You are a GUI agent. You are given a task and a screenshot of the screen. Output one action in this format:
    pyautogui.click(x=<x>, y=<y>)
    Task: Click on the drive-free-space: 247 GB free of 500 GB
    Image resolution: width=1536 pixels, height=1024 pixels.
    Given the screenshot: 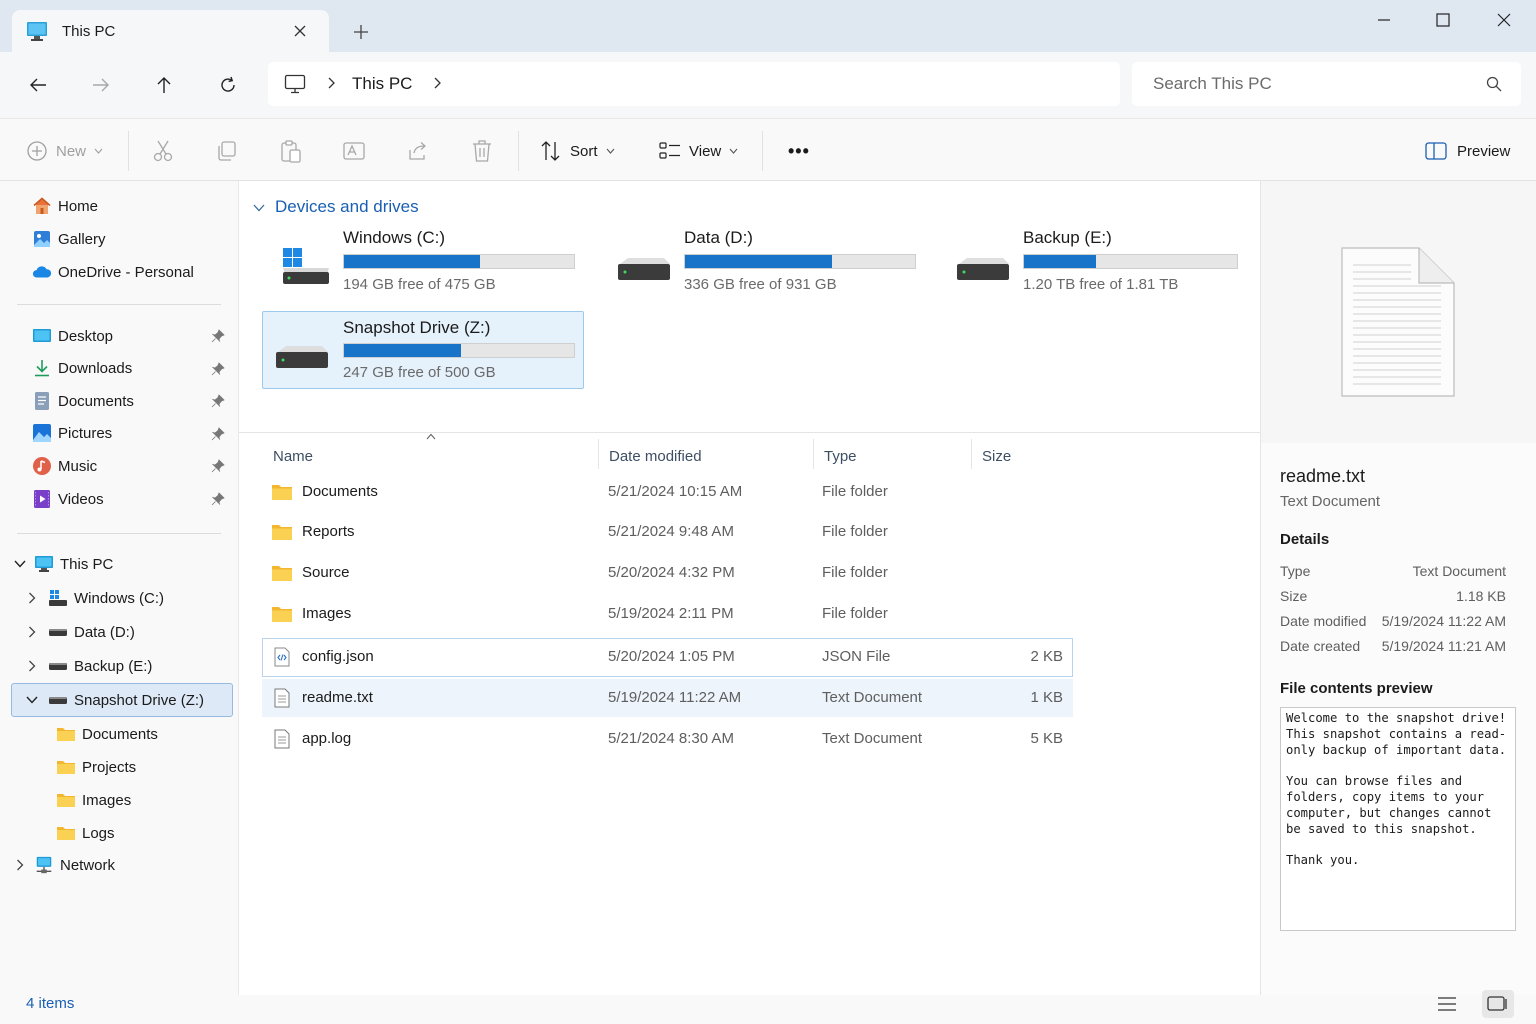 What is the action you would take?
    pyautogui.click(x=419, y=372)
    